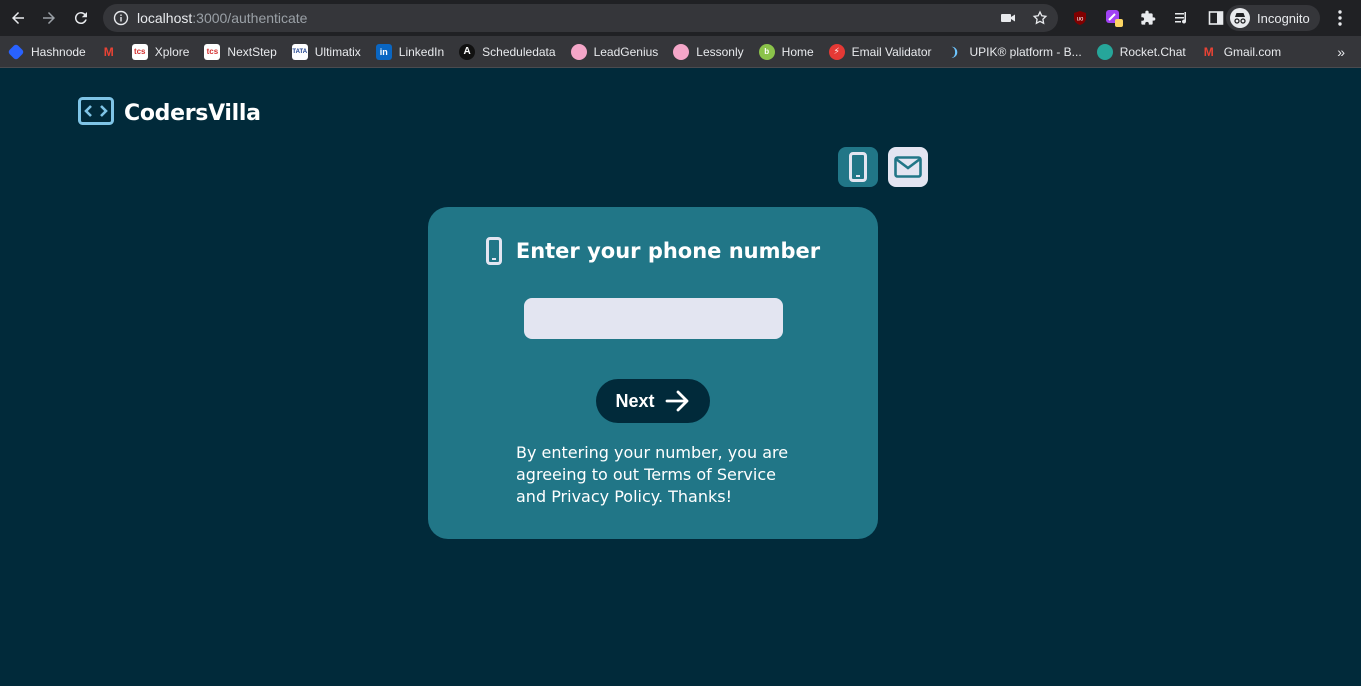 The image size is (1361, 686). I want to click on browser-toolbar: localhost:3000/authenticate uo Incognito, so click(680, 18).